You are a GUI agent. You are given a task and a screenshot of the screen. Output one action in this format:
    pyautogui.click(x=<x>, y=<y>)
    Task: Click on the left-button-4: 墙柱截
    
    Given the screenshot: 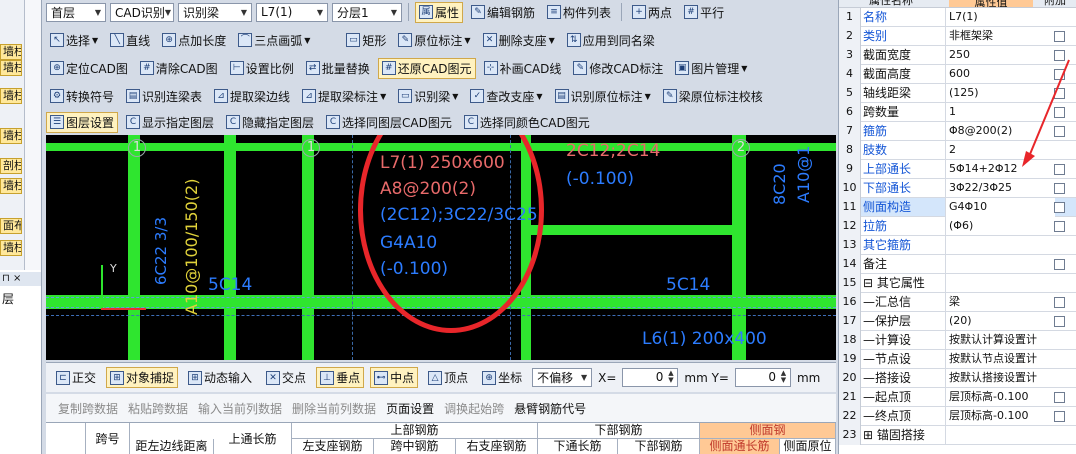 What is the action you would take?
    pyautogui.click(x=11, y=136)
    